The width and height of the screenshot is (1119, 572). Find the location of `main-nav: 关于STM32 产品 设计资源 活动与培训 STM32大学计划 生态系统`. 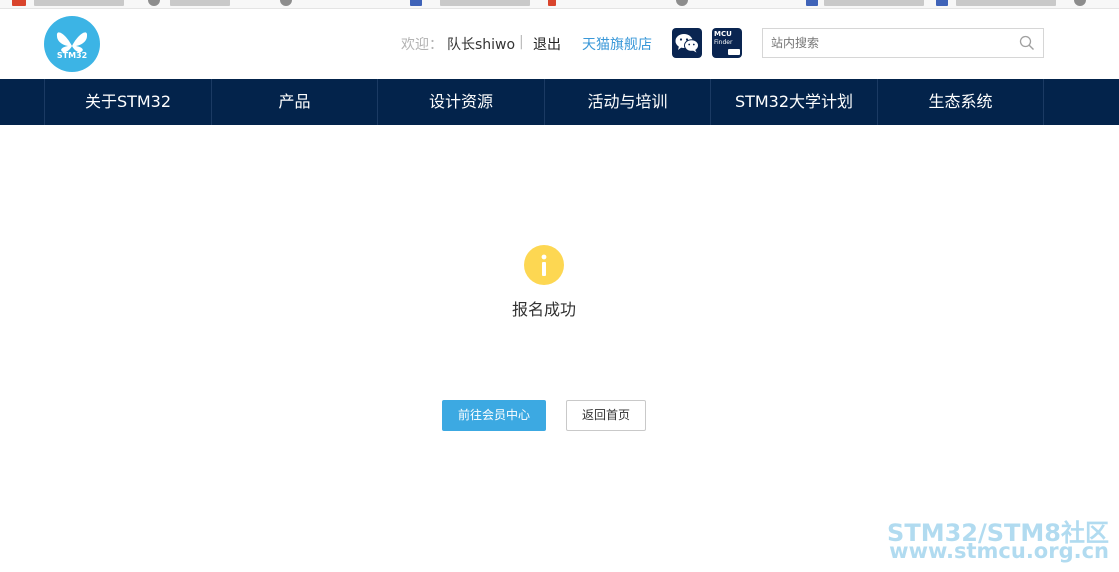

main-nav: 关于STM32 产品 设计资源 活动与培训 STM32大学计划 生态系统 is located at coordinates (559, 102).